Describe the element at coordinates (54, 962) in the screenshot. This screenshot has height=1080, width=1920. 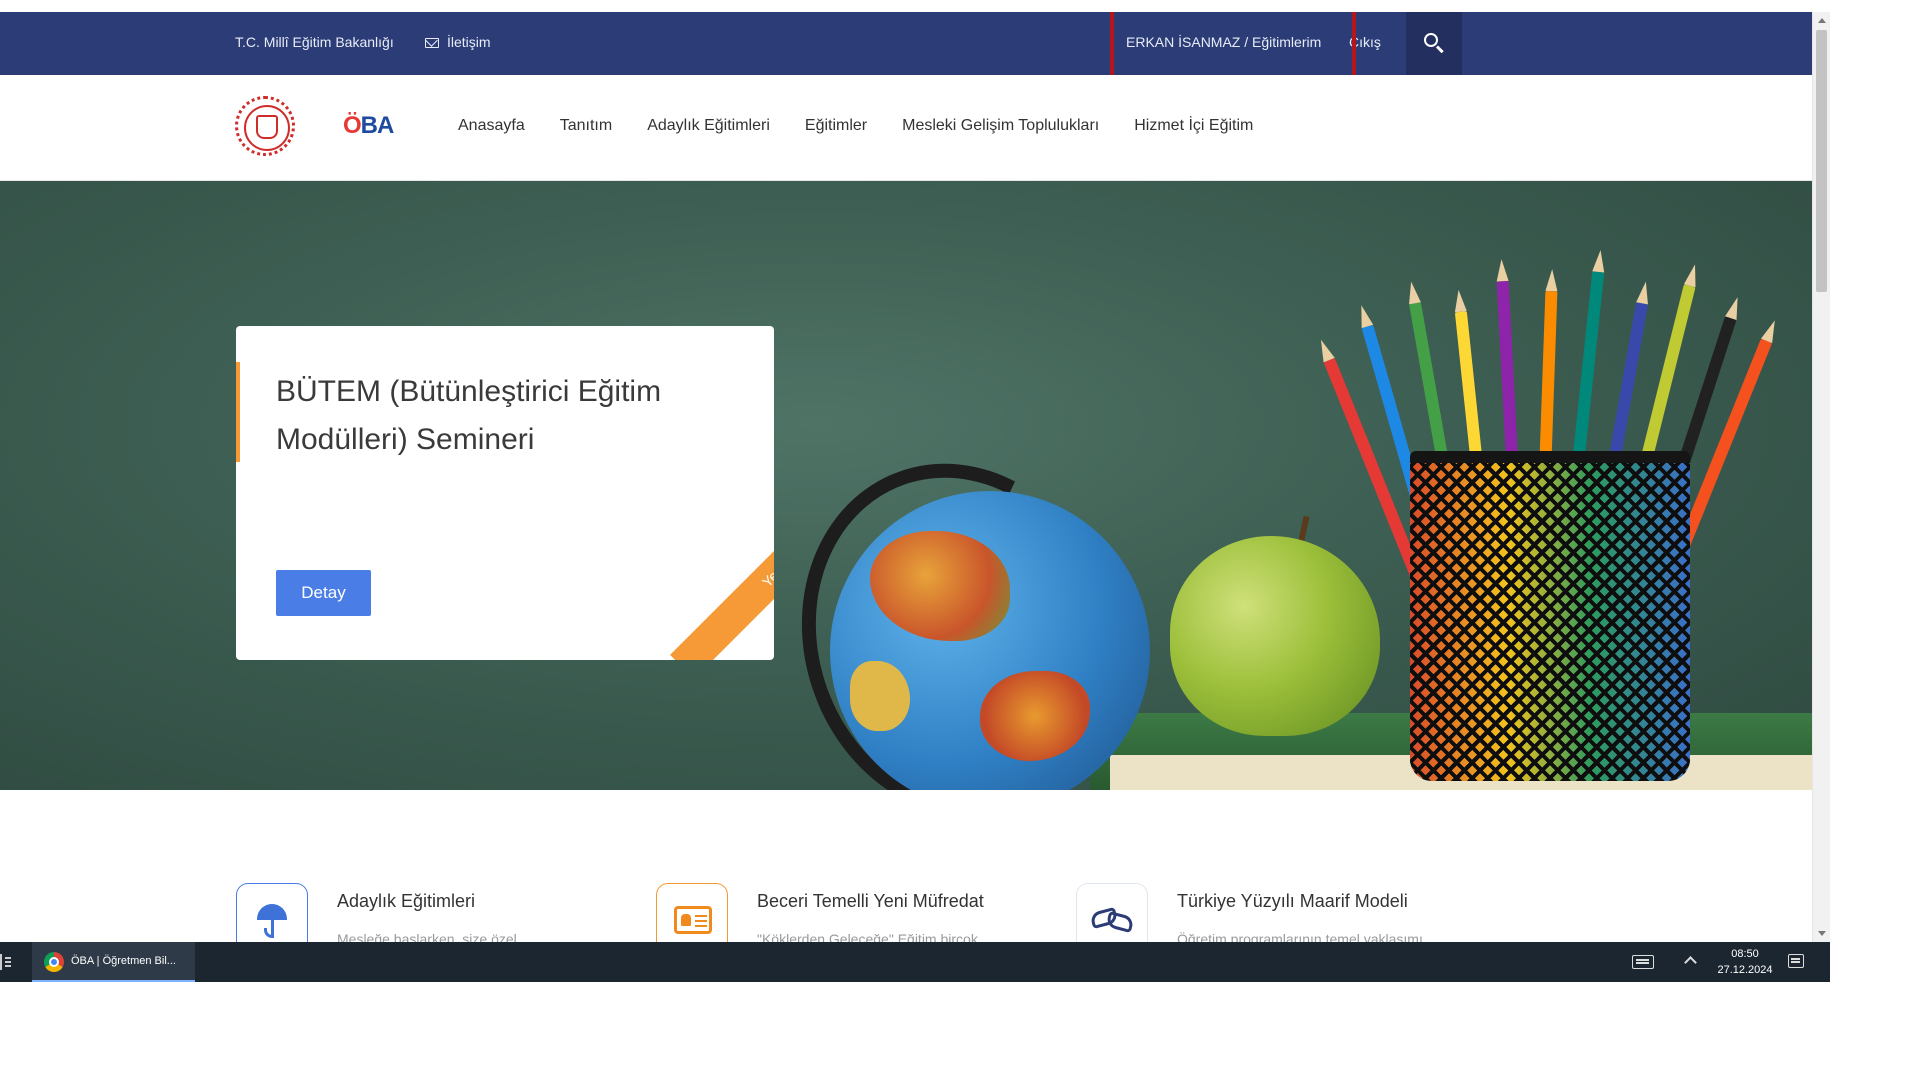
I see `chrome-icon` at that location.